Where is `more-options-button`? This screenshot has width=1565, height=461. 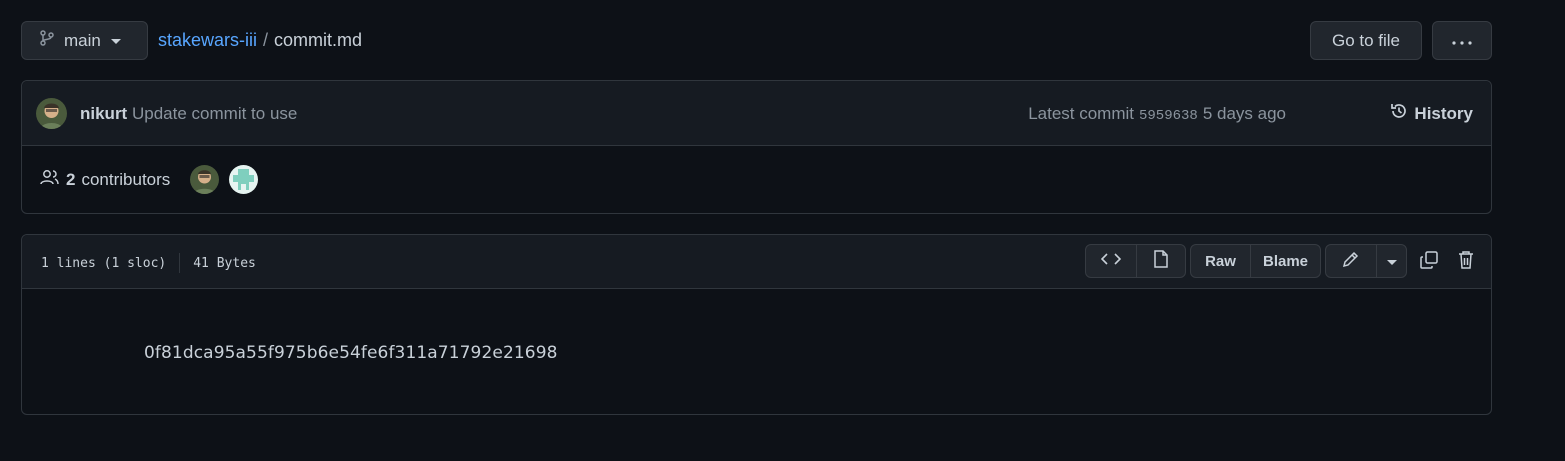
more-options-button is located at coordinates (1462, 40).